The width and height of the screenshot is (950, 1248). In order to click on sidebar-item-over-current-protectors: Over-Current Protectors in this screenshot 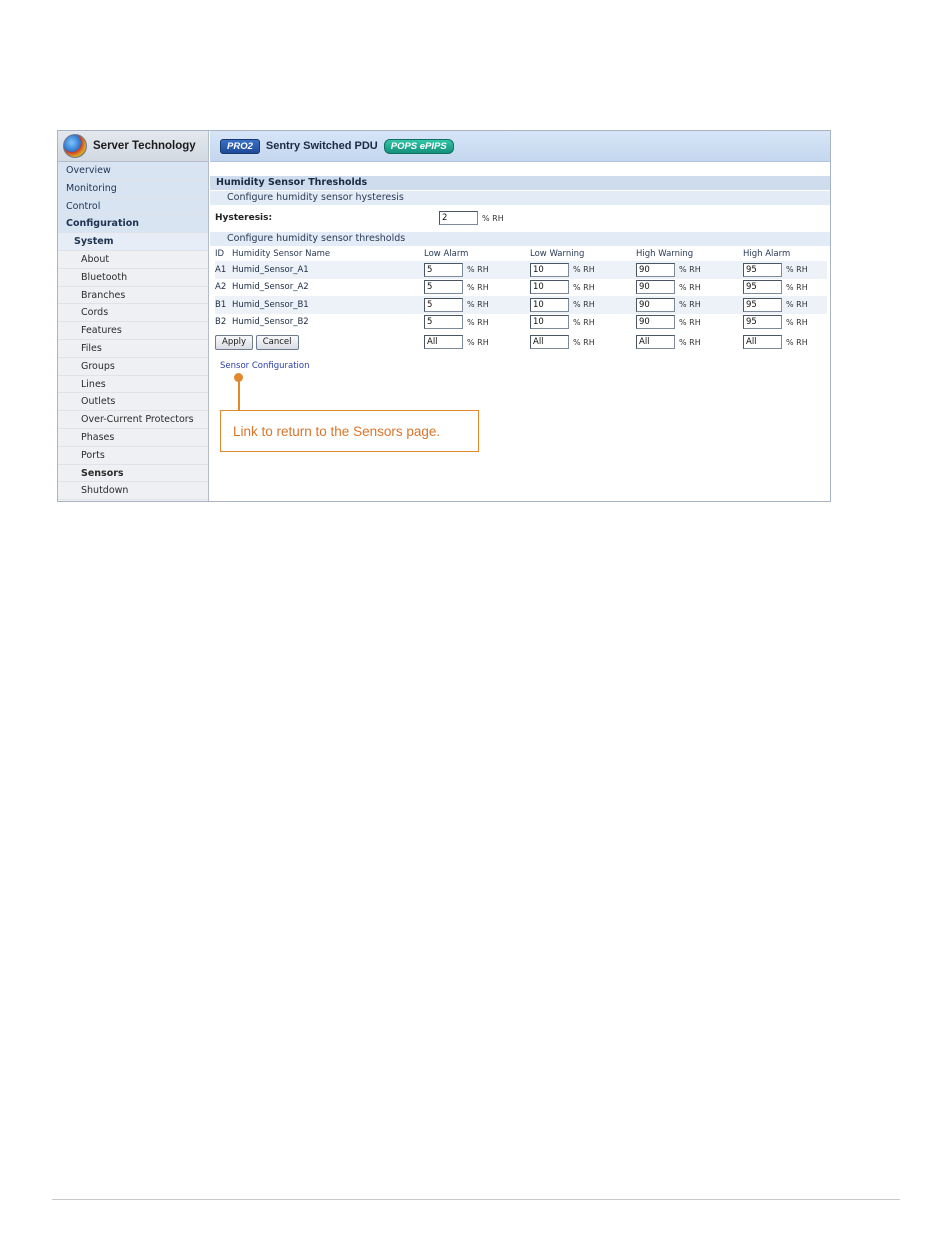, I will do `click(133, 420)`.